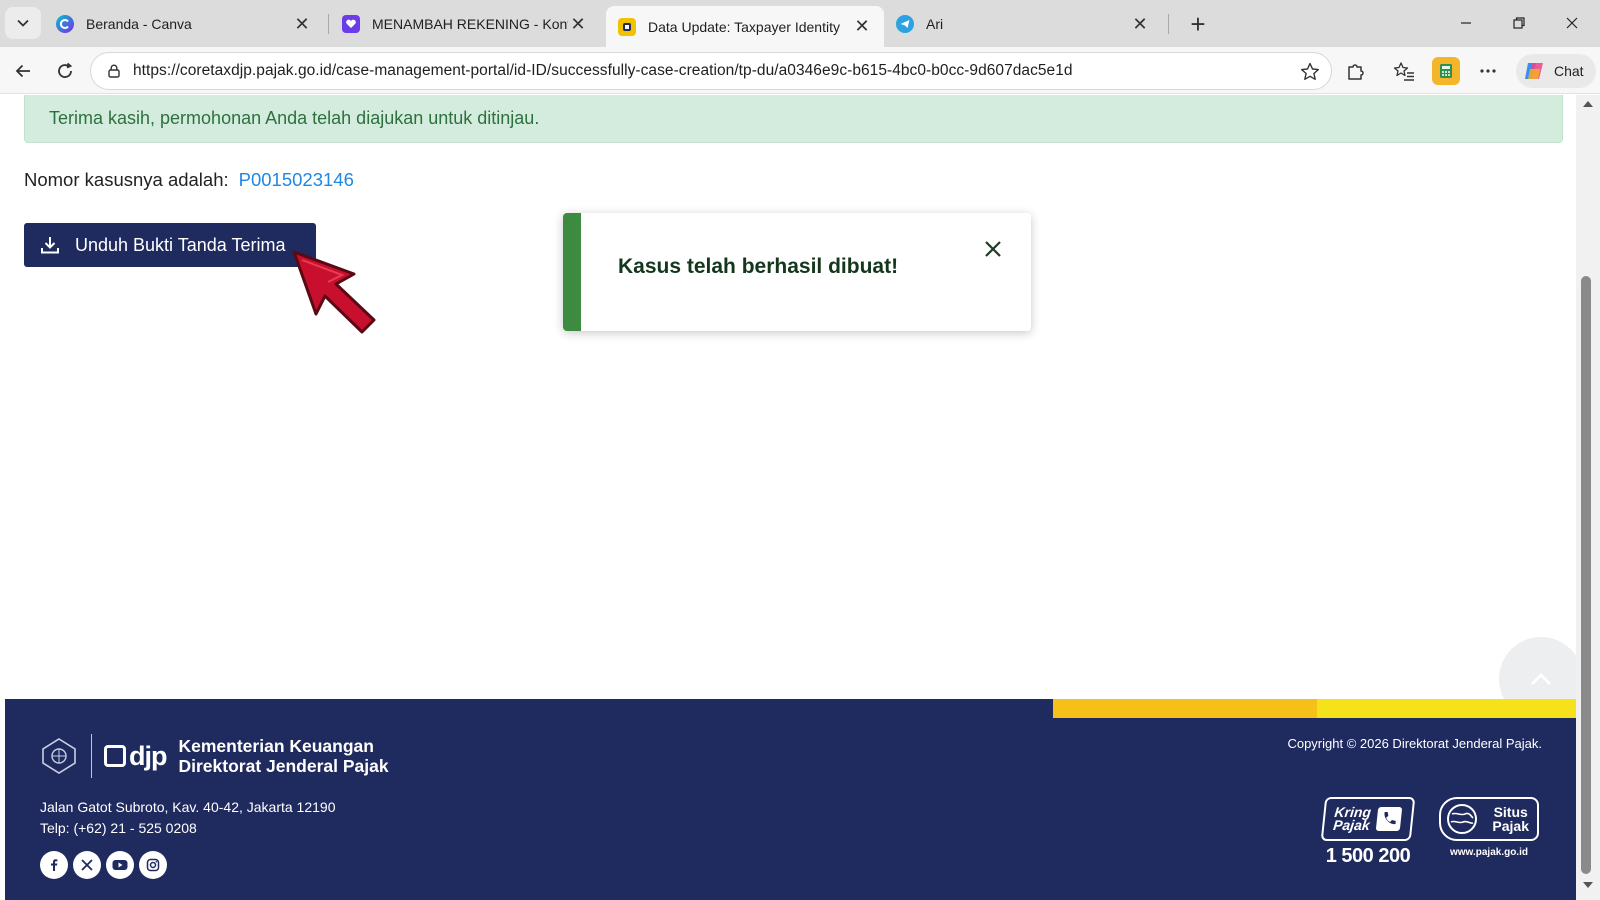  I want to click on minimize-button, so click(1466, 23).